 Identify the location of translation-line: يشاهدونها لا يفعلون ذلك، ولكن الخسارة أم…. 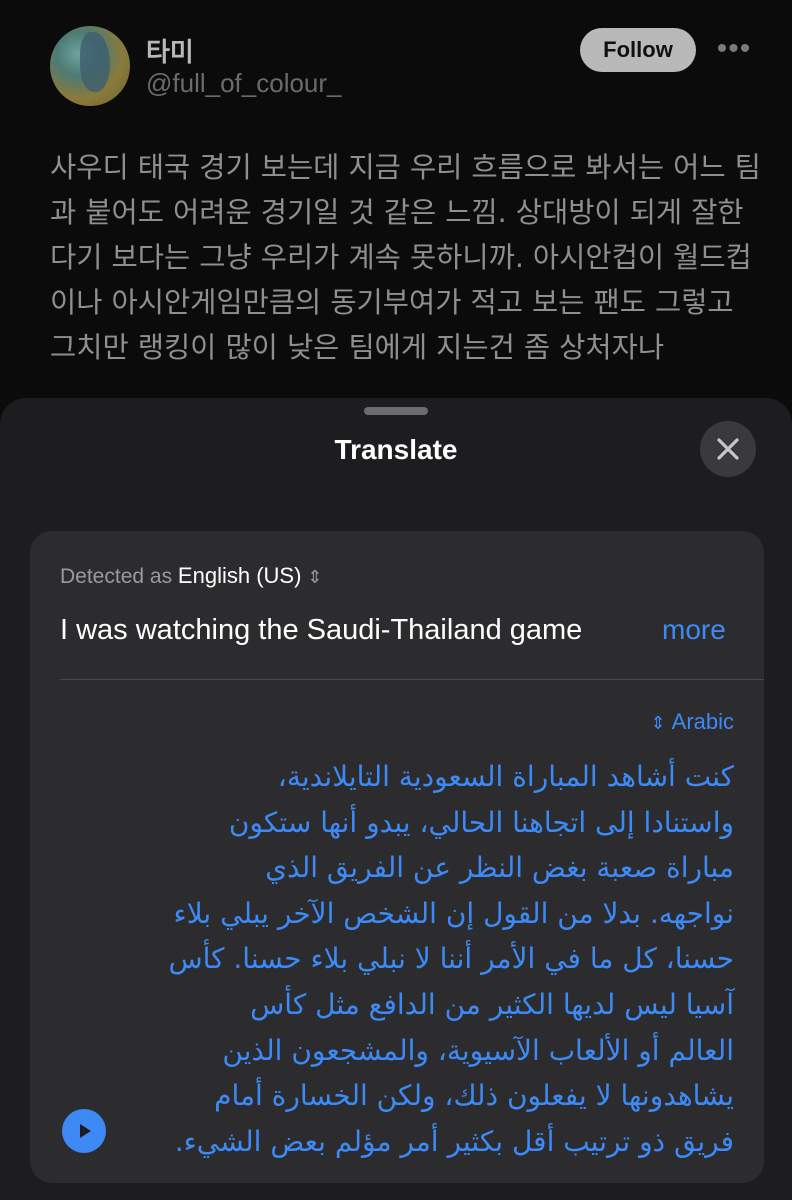
(474, 1096).